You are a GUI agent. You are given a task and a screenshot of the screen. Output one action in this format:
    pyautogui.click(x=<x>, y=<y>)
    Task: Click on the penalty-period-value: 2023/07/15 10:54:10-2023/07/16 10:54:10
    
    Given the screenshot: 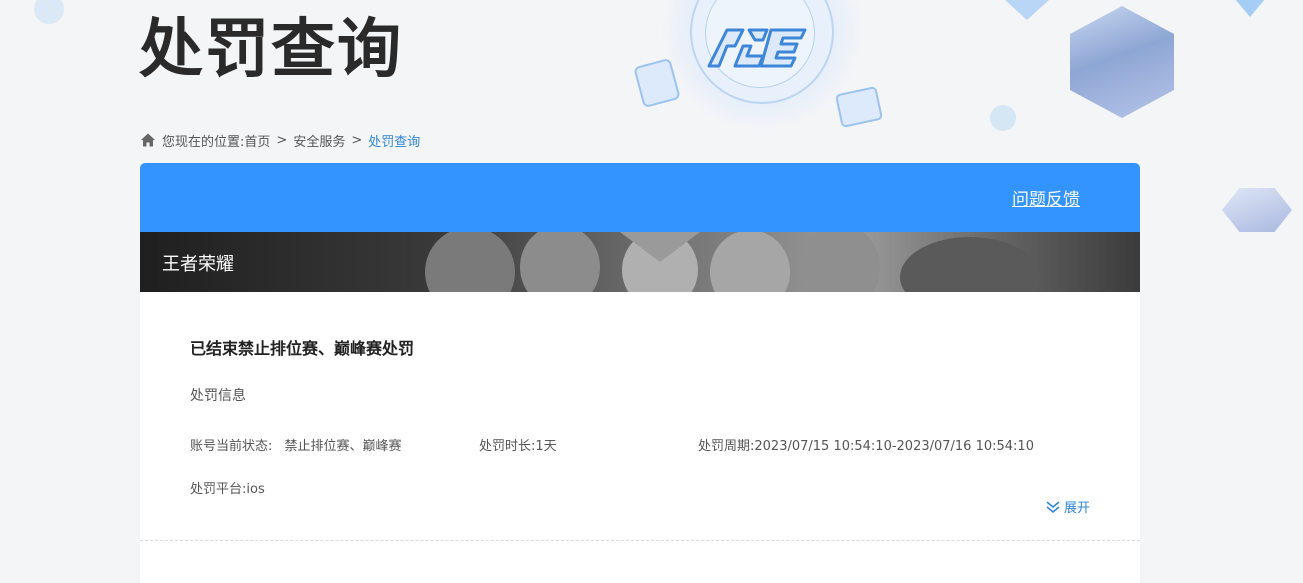 What is the action you would take?
    pyautogui.click(x=894, y=446)
    